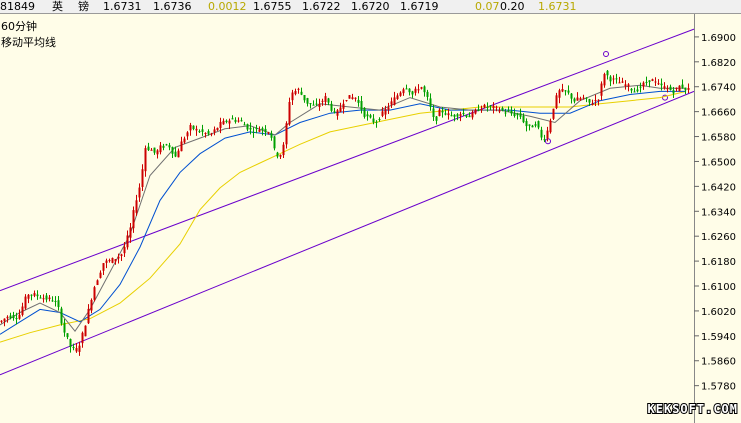 The width and height of the screenshot is (741, 423). I want to click on y-tick-label: 1.6580, so click(718, 138).